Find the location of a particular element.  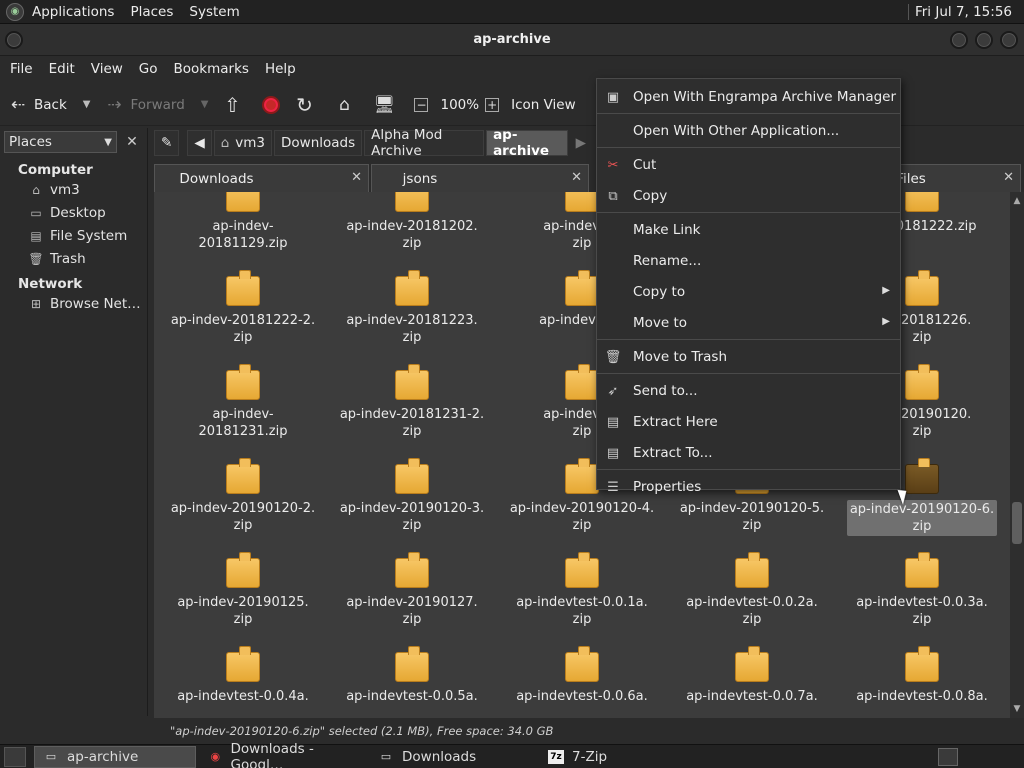

breadcrumb-alpha-mod-archive: Alpha Mod Archive is located at coordinates (424, 143).